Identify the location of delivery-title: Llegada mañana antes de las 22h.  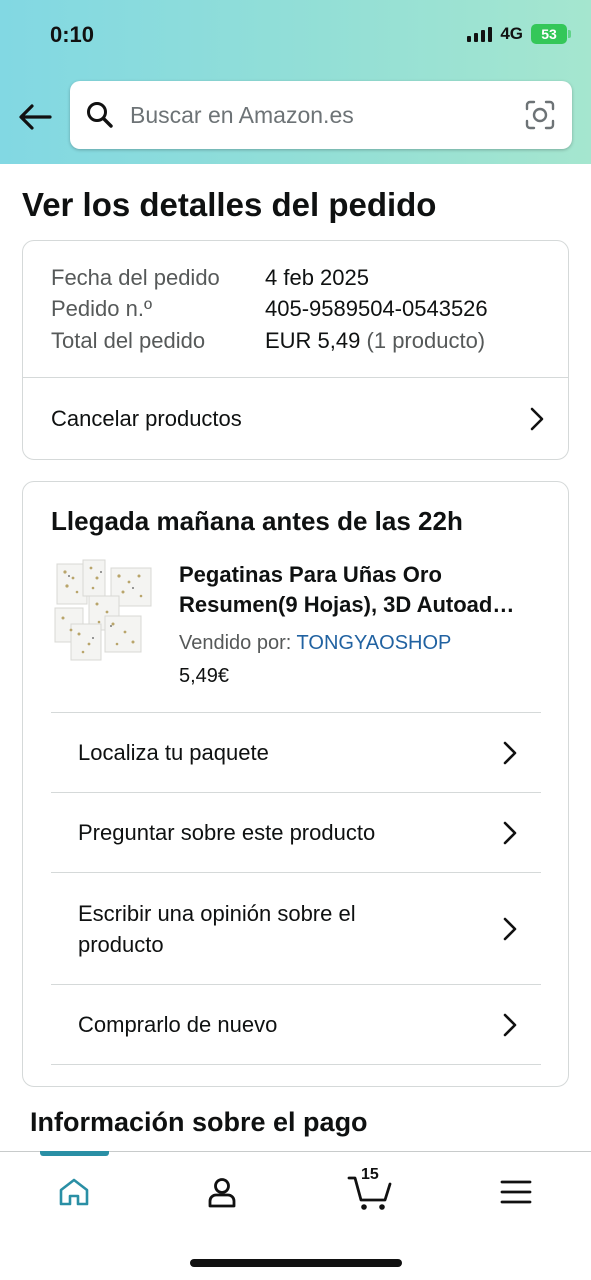
(257, 521).